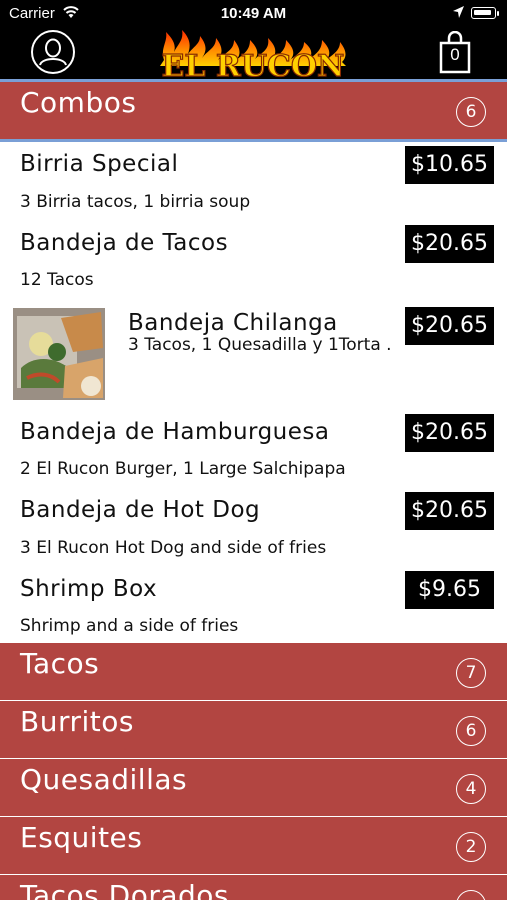  What do you see at coordinates (81, 837) in the screenshot?
I see `category-label: Esquites` at bounding box center [81, 837].